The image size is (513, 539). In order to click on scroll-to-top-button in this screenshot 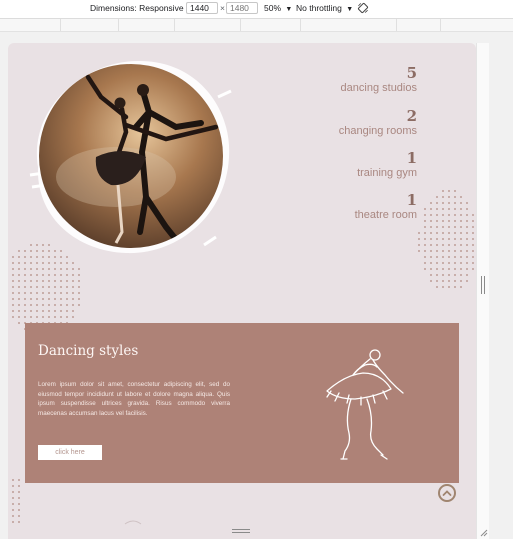, I will do `click(447, 493)`.